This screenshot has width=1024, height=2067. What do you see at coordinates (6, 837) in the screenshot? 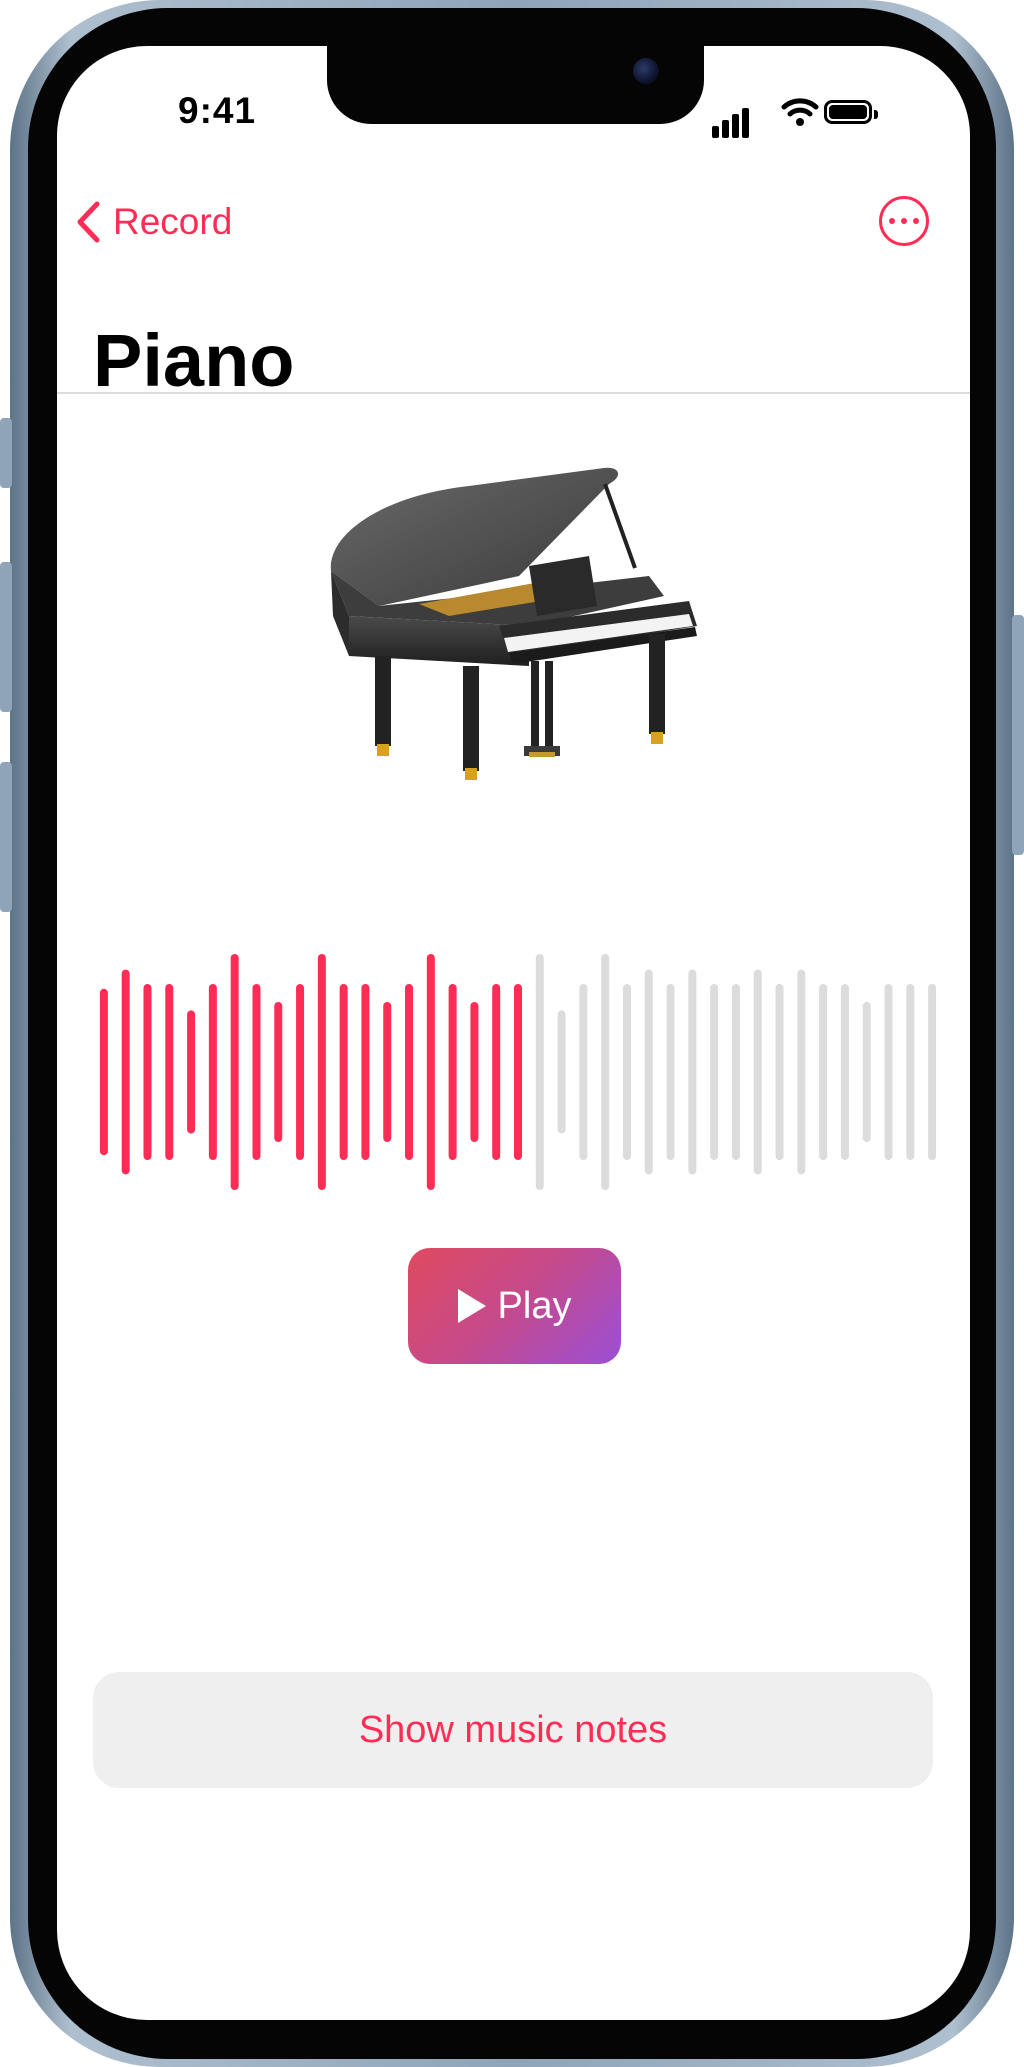
I see `volume-down-button` at bounding box center [6, 837].